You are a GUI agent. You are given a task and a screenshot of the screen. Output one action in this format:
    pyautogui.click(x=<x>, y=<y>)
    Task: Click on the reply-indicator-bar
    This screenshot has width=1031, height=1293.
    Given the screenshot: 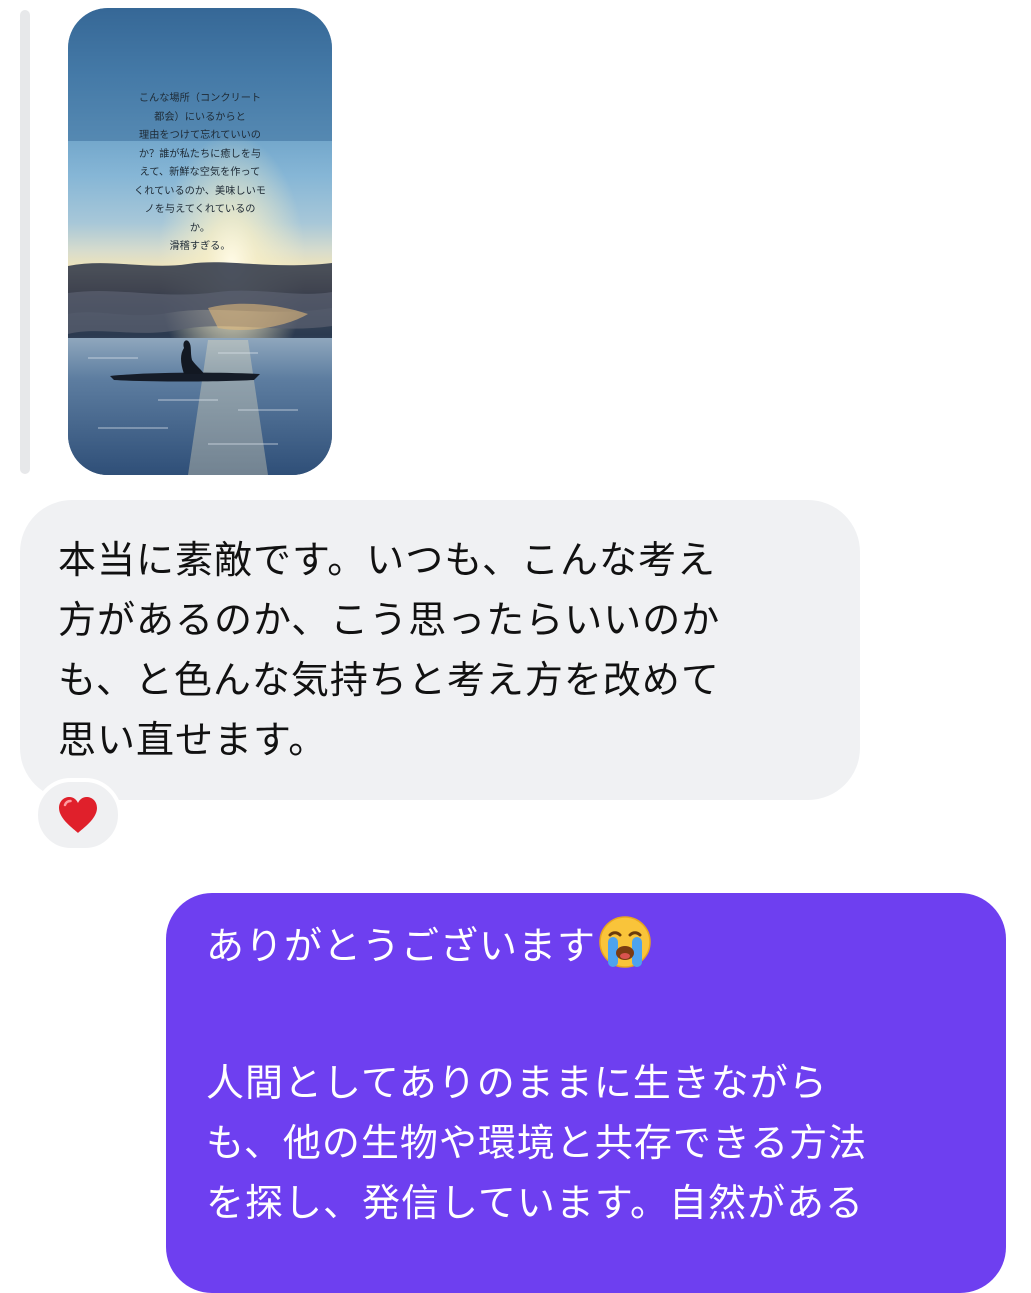 What is the action you would take?
    pyautogui.click(x=25, y=242)
    